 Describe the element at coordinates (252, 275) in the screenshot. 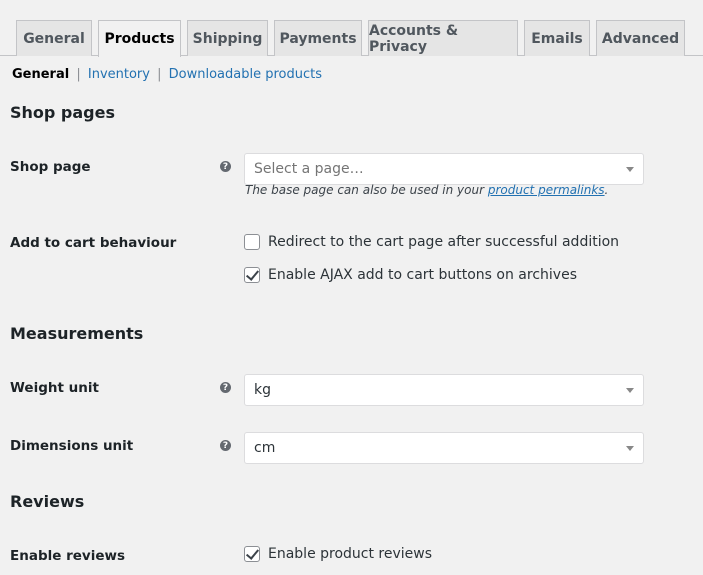

I see `ajax-add-to-cart-checkbox` at that location.